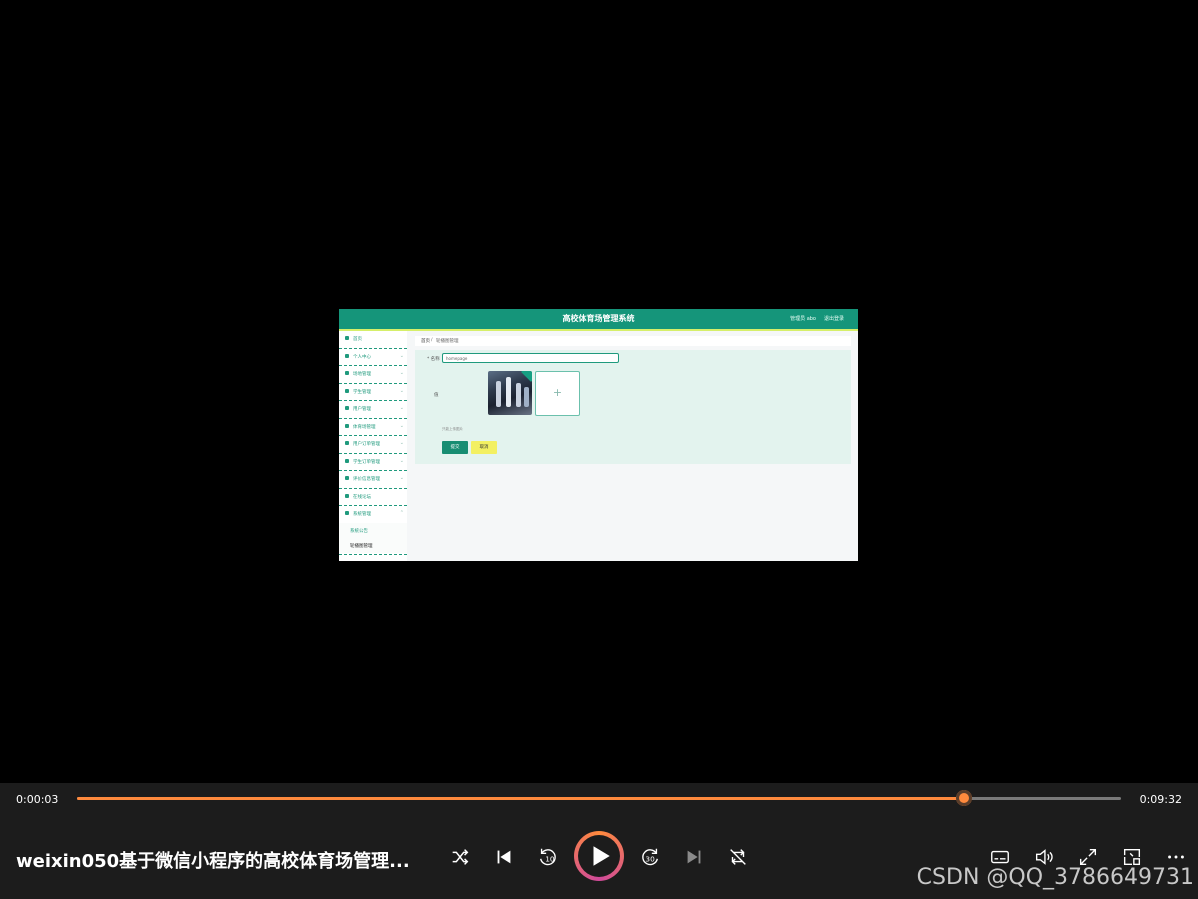 Image resolution: width=1198 pixels, height=899 pixels. I want to click on review-icon, so click(347, 478).